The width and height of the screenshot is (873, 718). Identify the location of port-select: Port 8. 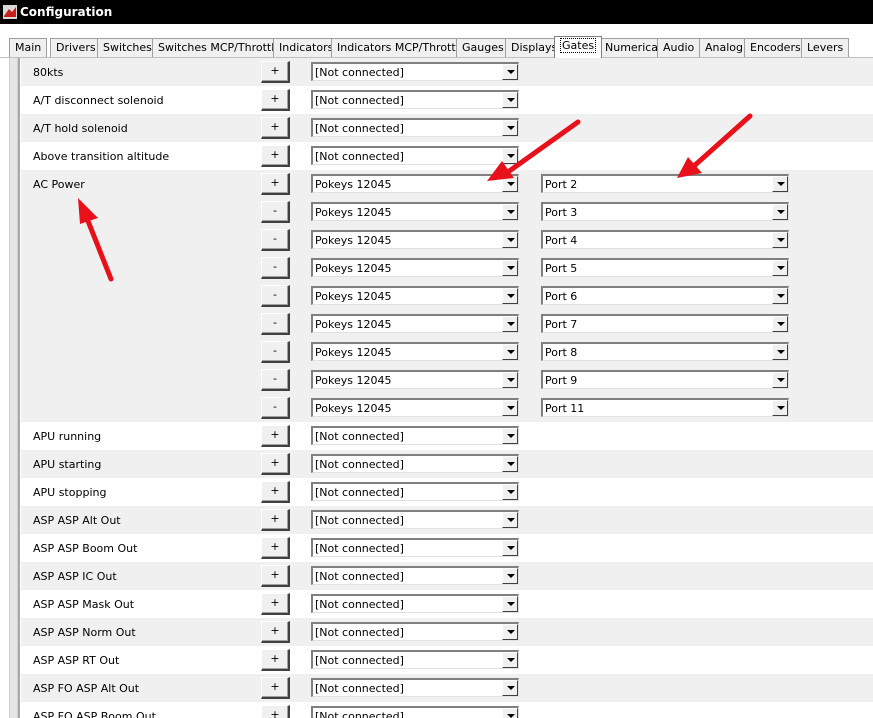
(665, 351).